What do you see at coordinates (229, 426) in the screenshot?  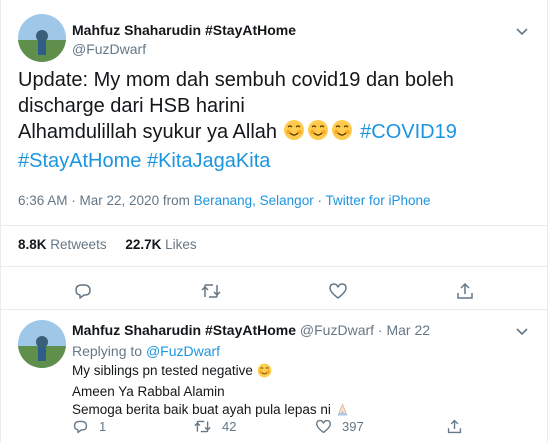 I see `retweet-count: 42` at bounding box center [229, 426].